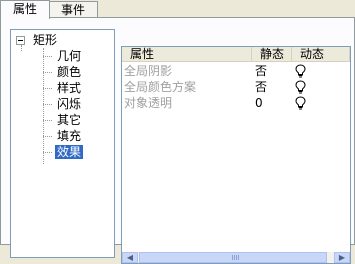 Image resolution: width=355 pixels, height=264 pixels. What do you see at coordinates (342, 257) in the screenshot?
I see `scroll-right-arrow-icon: ▶` at bounding box center [342, 257].